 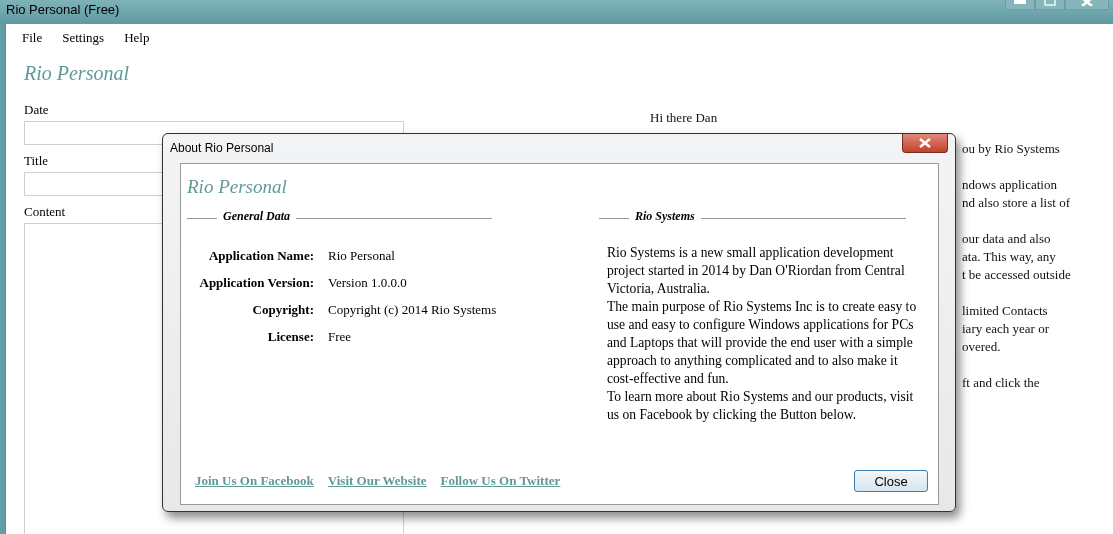 What do you see at coordinates (237, 187) in the screenshot?
I see `dialog-heading: Rio Personal` at bounding box center [237, 187].